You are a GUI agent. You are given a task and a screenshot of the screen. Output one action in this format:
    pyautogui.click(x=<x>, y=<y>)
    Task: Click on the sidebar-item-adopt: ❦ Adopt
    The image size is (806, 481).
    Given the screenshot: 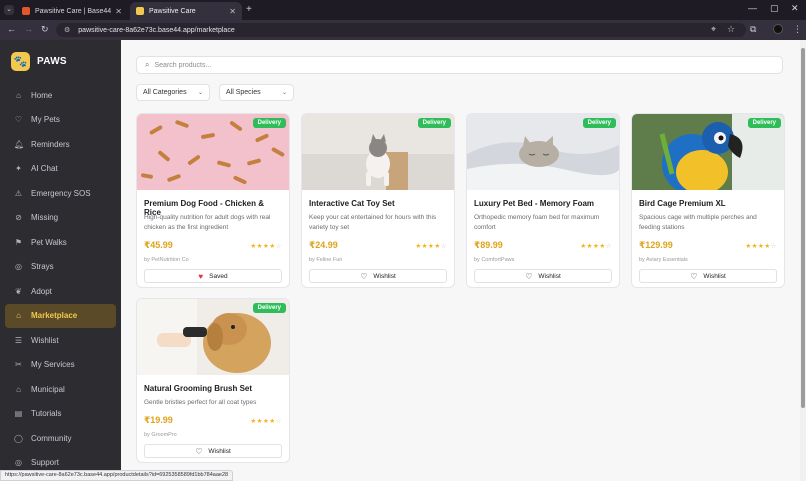 What is the action you would take?
    pyautogui.click(x=60, y=291)
    